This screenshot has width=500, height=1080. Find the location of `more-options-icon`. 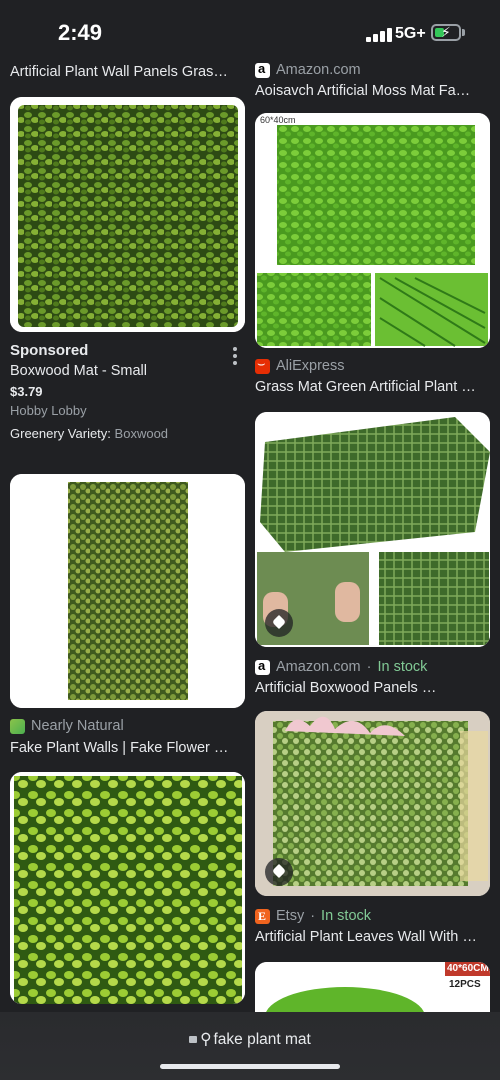

more-options-icon is located at coordinates (235, 357).